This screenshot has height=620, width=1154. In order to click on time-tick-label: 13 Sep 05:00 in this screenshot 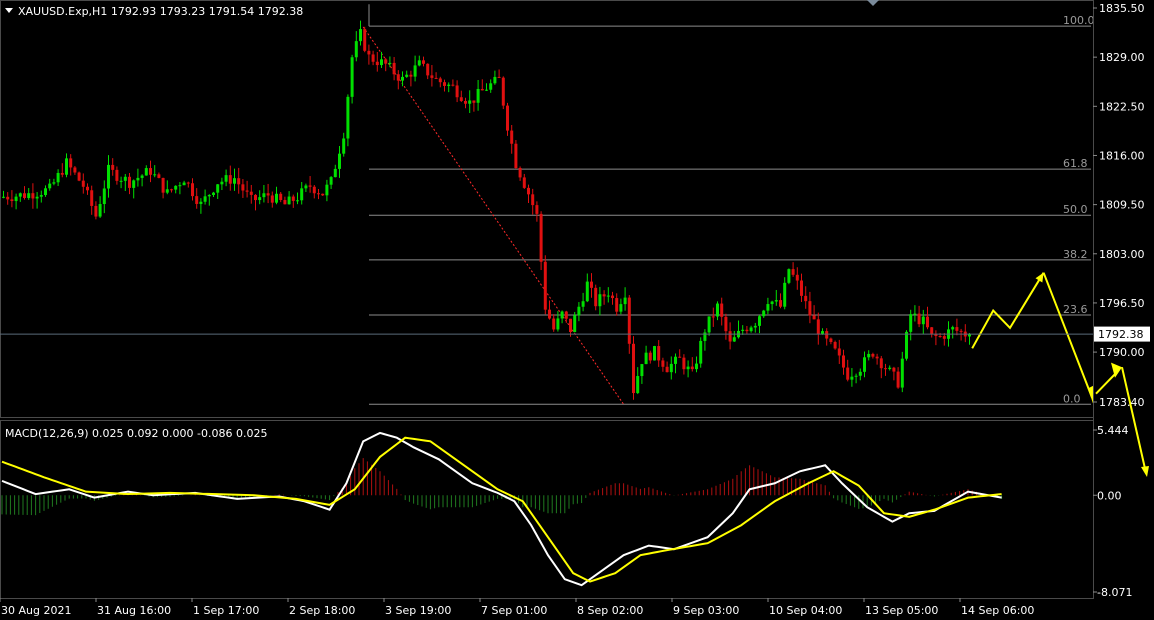, I will do `click(901, 610)`.